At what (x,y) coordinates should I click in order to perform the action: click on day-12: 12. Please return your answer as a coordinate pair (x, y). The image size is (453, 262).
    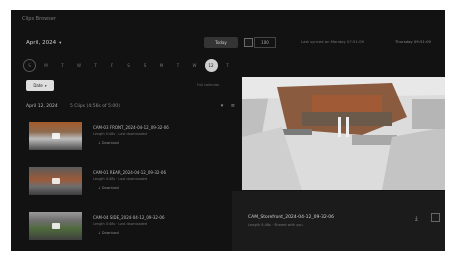
    Looking at the image, I should click on (211, 65).